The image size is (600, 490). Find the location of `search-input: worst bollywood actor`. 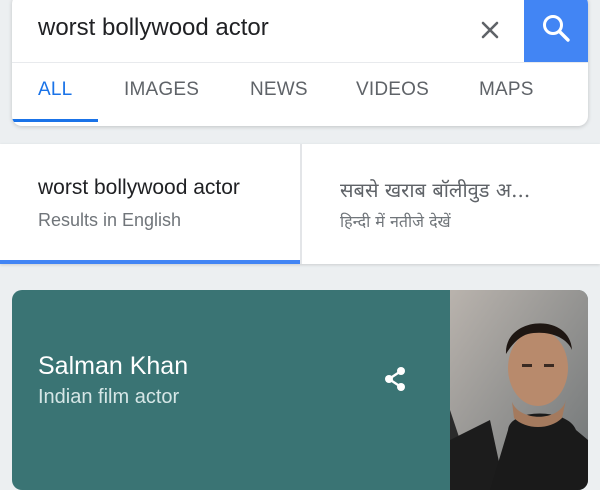

search-input: worst bollywood actor is located at coordinates (153, 28).